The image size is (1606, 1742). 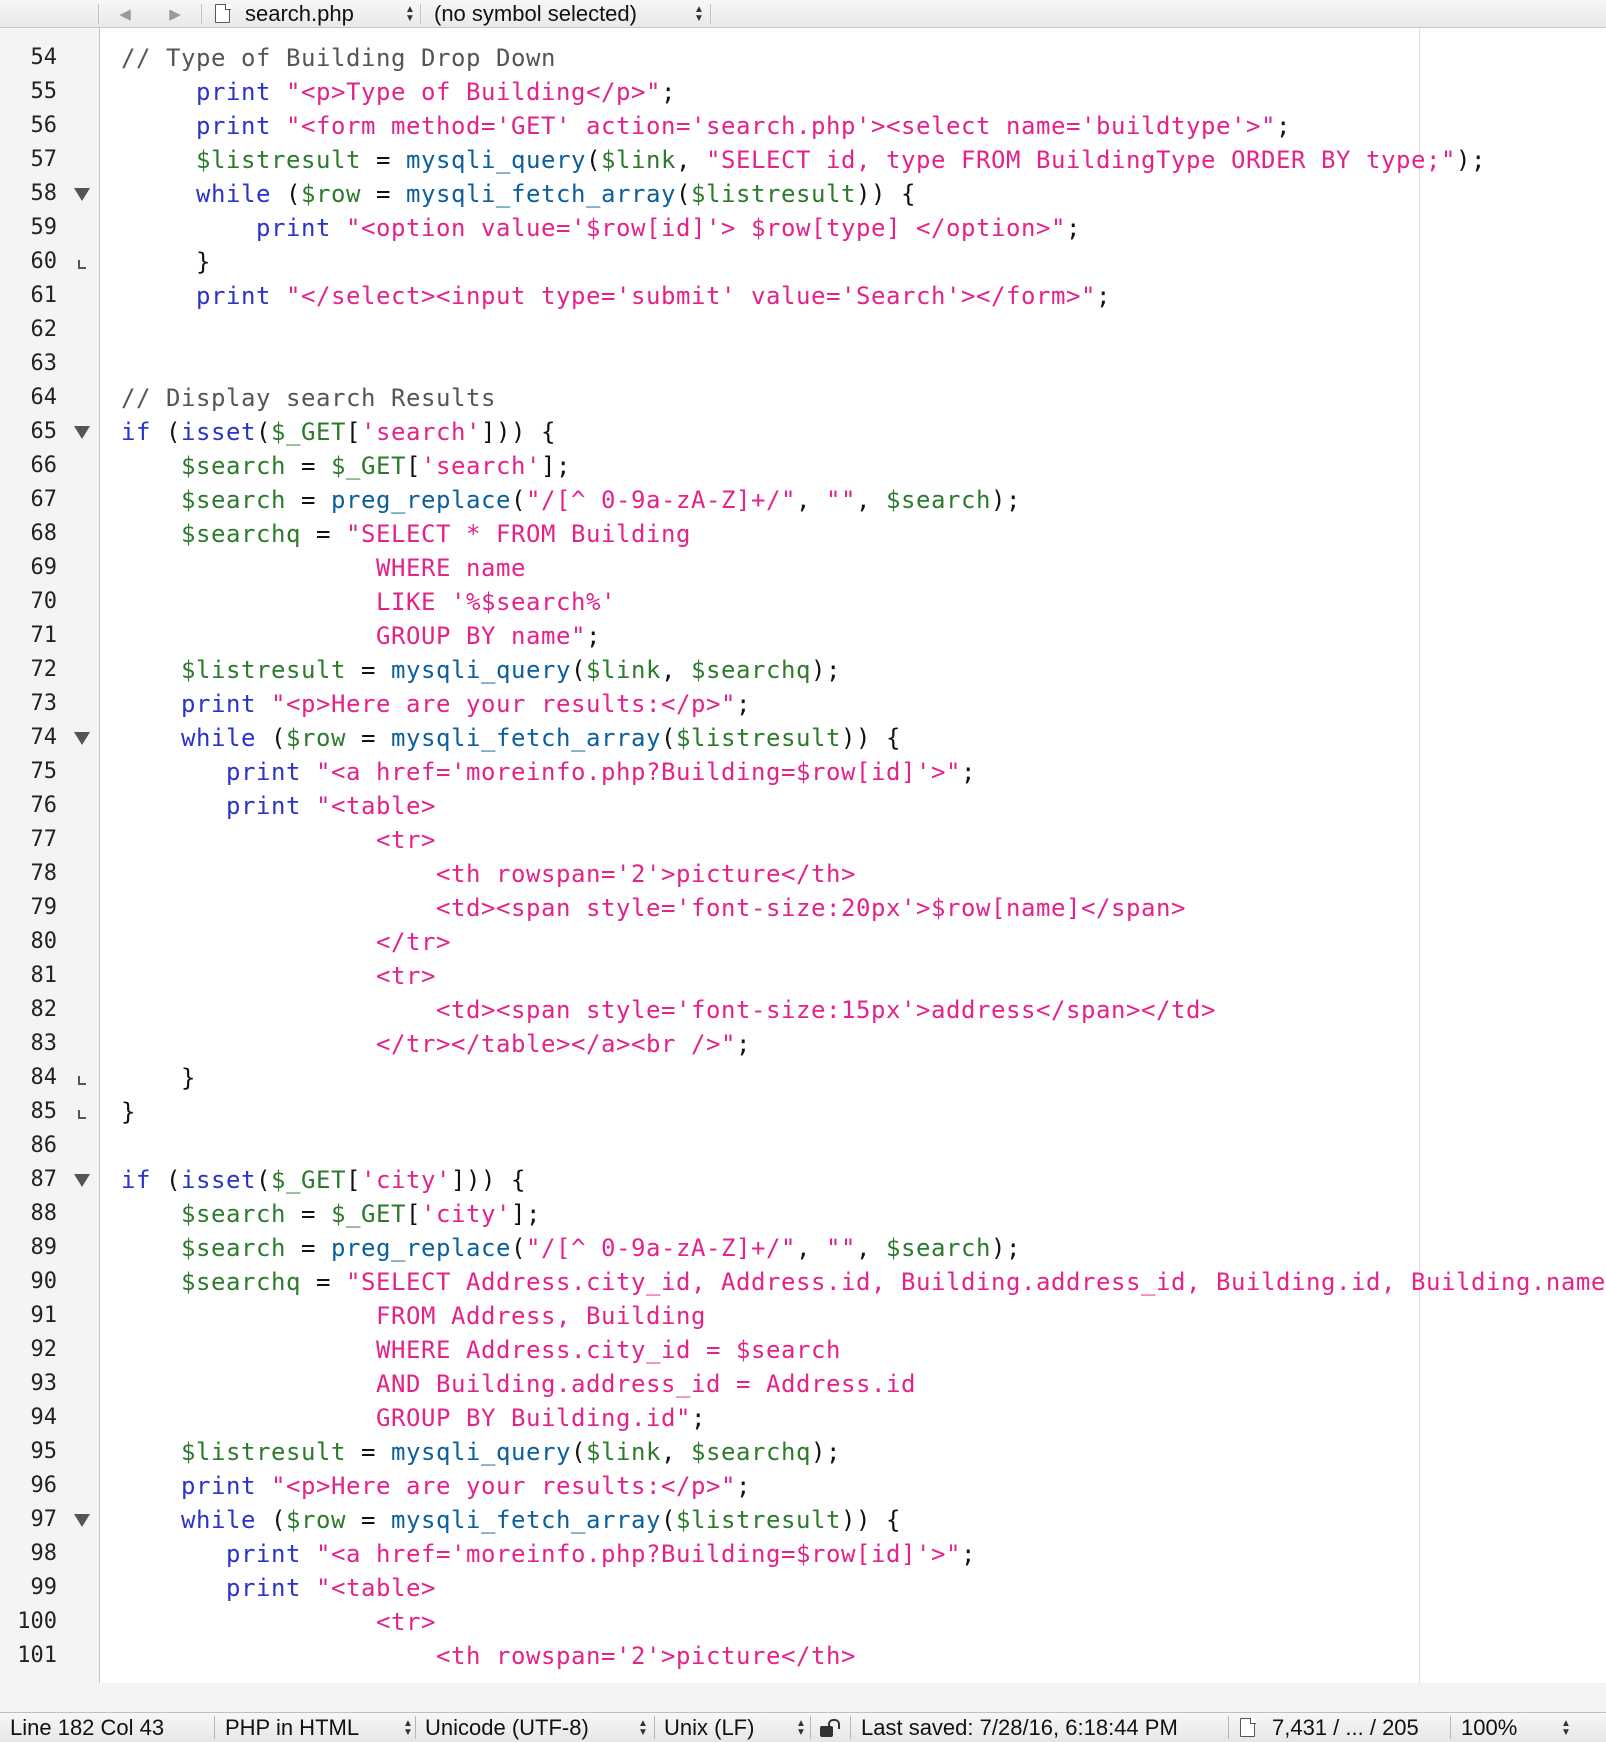 What do you see at coordinates (803, 1146) in the screenshot?
I see `code-line: 86` at bounding box center [803, 1146].